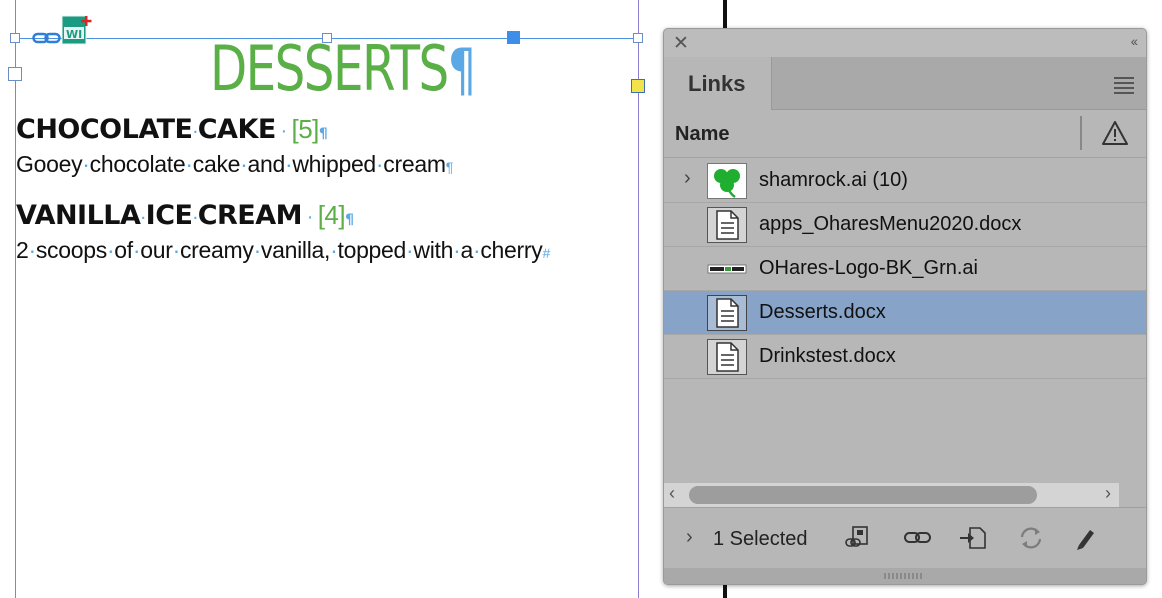 The image size is (1162, 598). What do you see at coordinates (15, 74) in the screenshot?
I see `in-port-handle` at bounding box center [15, 74].